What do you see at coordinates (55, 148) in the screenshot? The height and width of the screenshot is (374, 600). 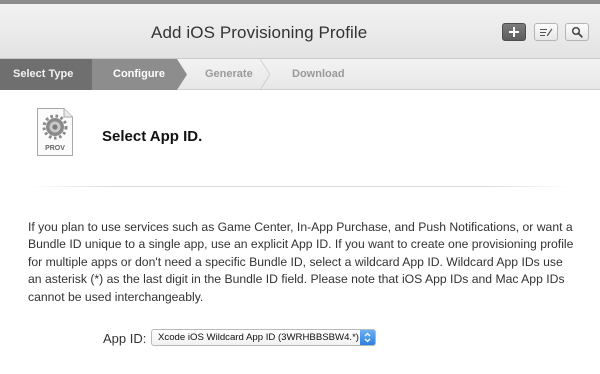 I see `icon-label: PROV` at bounding box center [55, 148].